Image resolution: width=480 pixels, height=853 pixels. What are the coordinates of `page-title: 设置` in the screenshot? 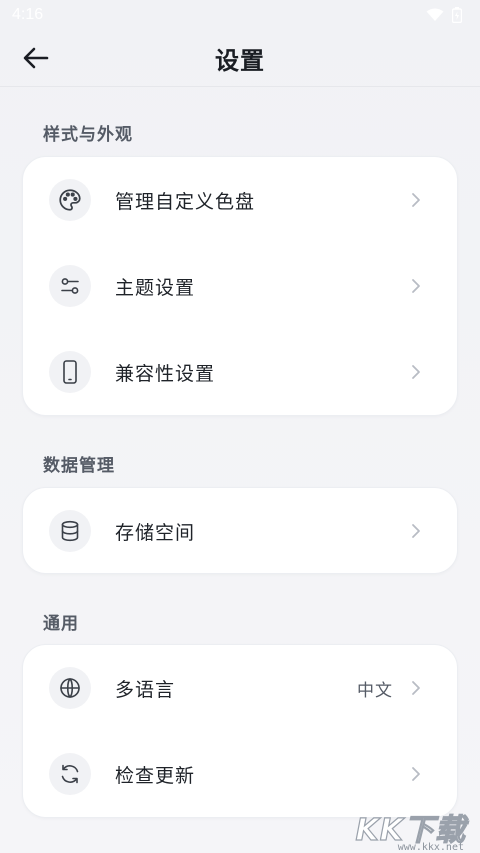 It's located at (240, 60).